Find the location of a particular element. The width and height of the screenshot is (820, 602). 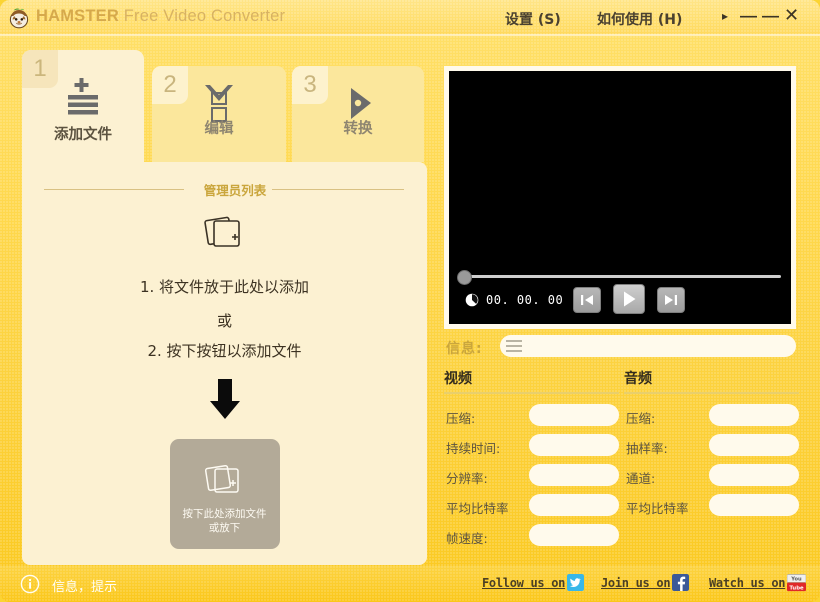

arrow-down-icon is located at coordinates (225, 401).